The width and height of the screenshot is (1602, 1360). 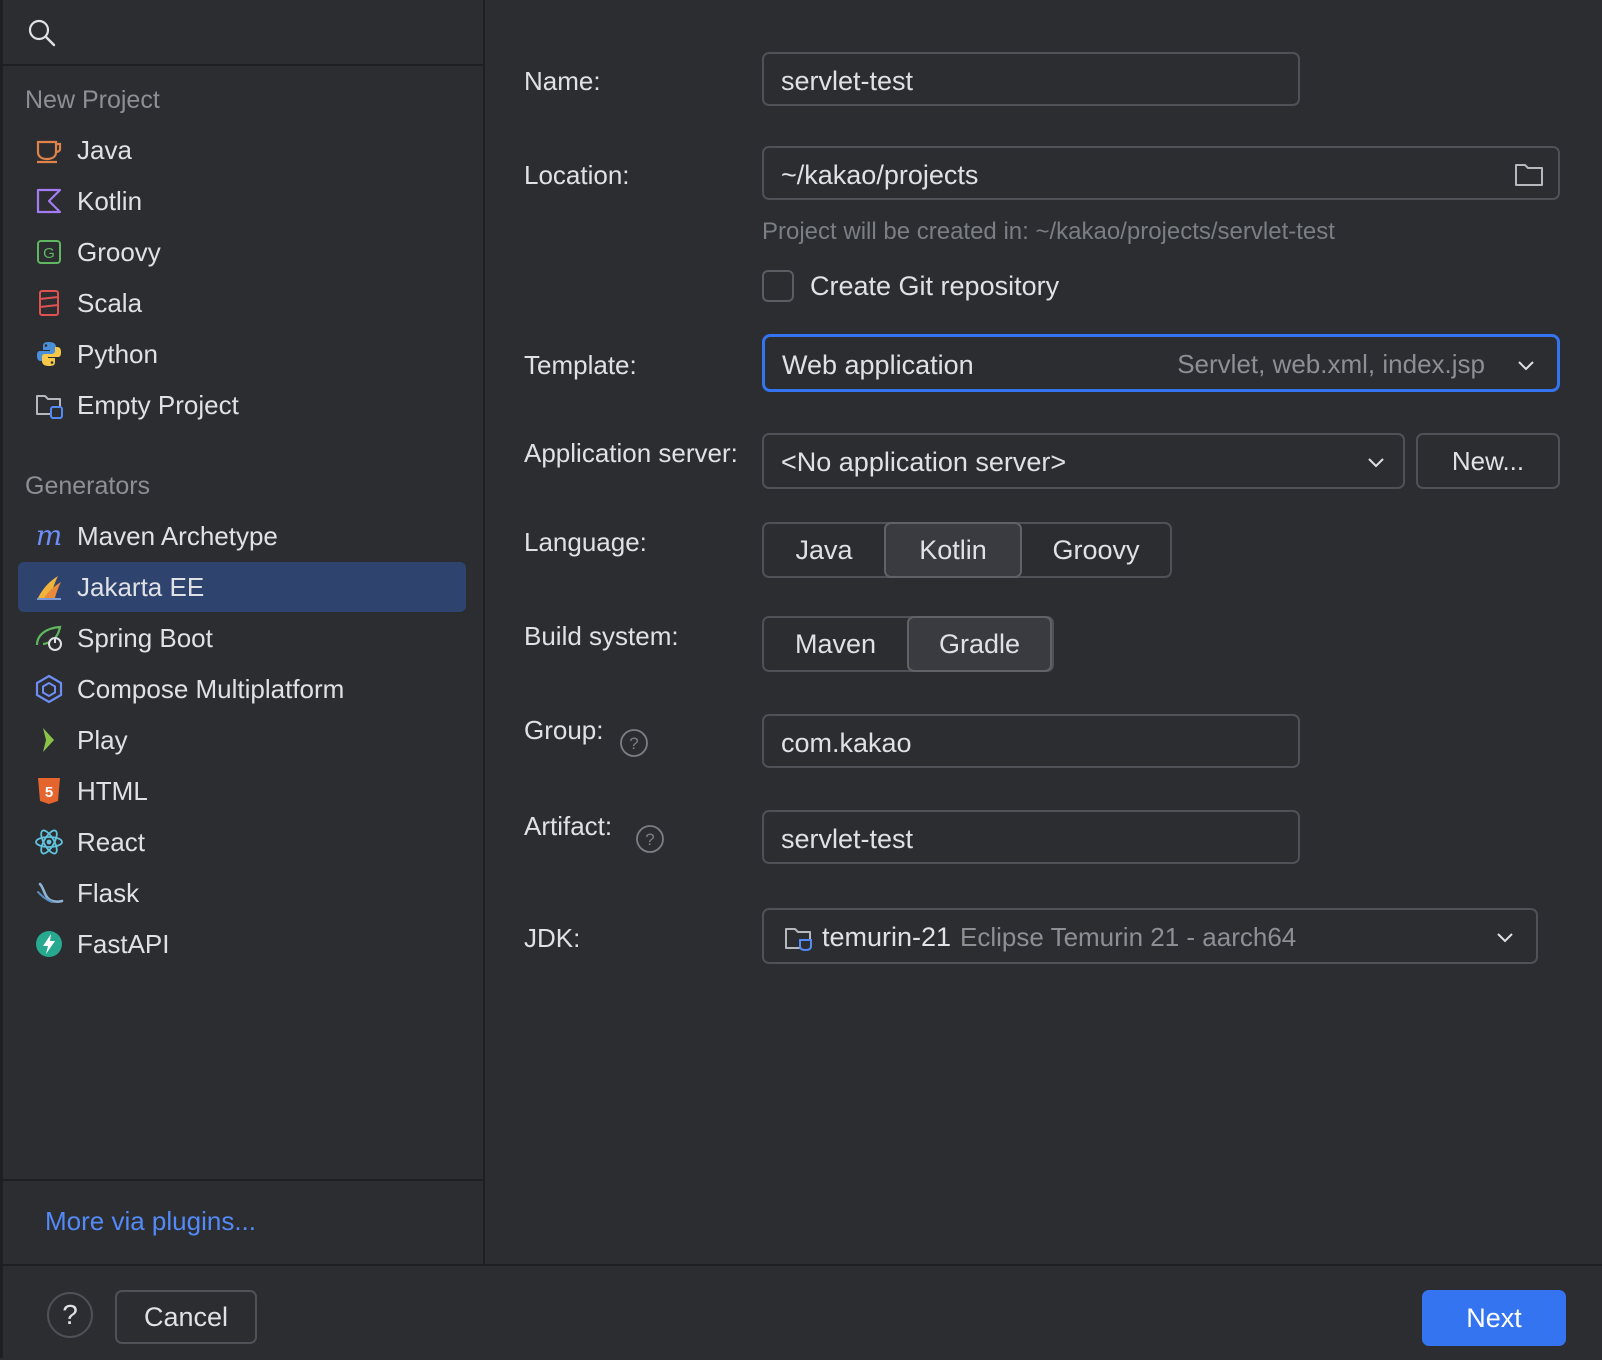 I want to click on name-field: servlet-test, so click(x=1031, y=79).